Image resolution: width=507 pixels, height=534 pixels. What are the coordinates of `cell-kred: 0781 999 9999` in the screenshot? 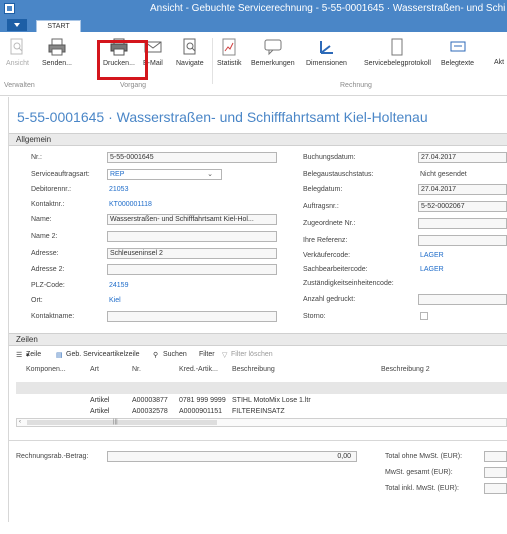 It's located at (202, 400).